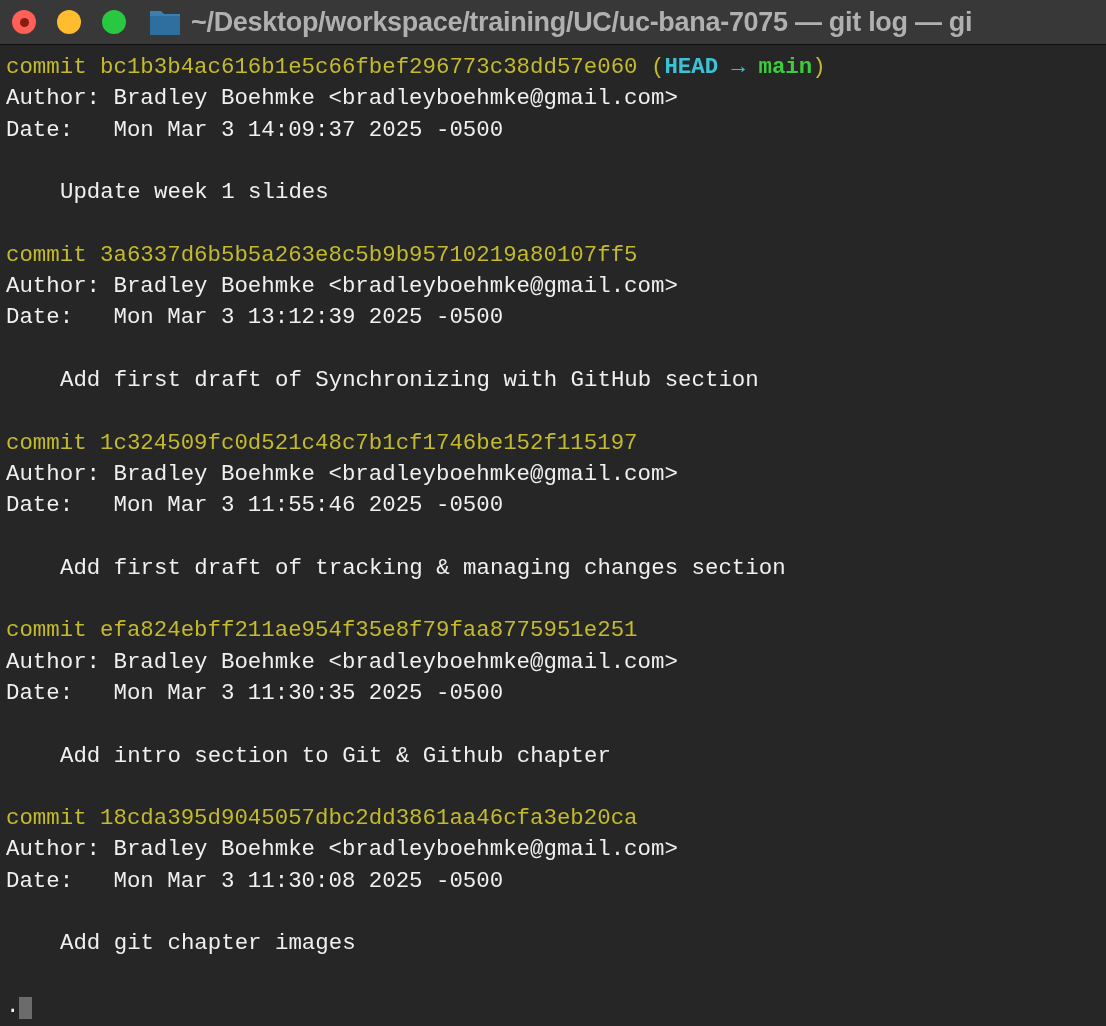 The image size is (1106, 1026). What do you see at coordinates (819, 67) in the screenshot?
I see `ref-paren: )` at bounding box center [819, 67].